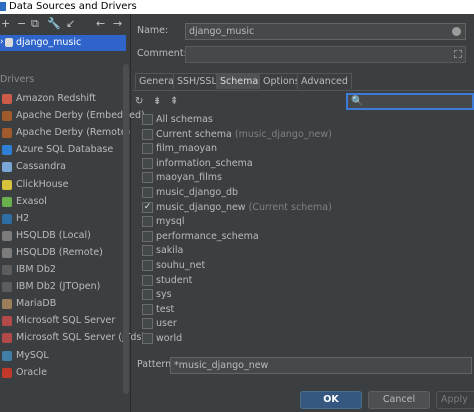  Describe the element at coordinates (61, 167) in the screenshot. I see `driver-item: Cassandra` at that location.